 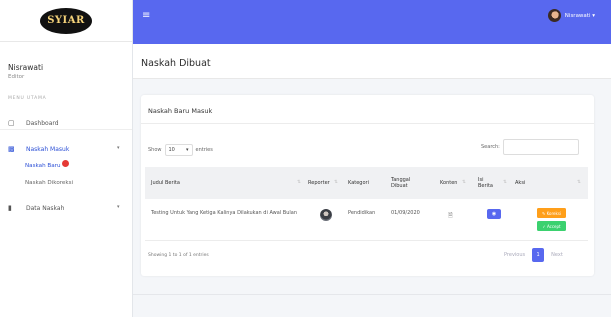 I want to click on column-label: Reporter, so click(x=319, y=182).